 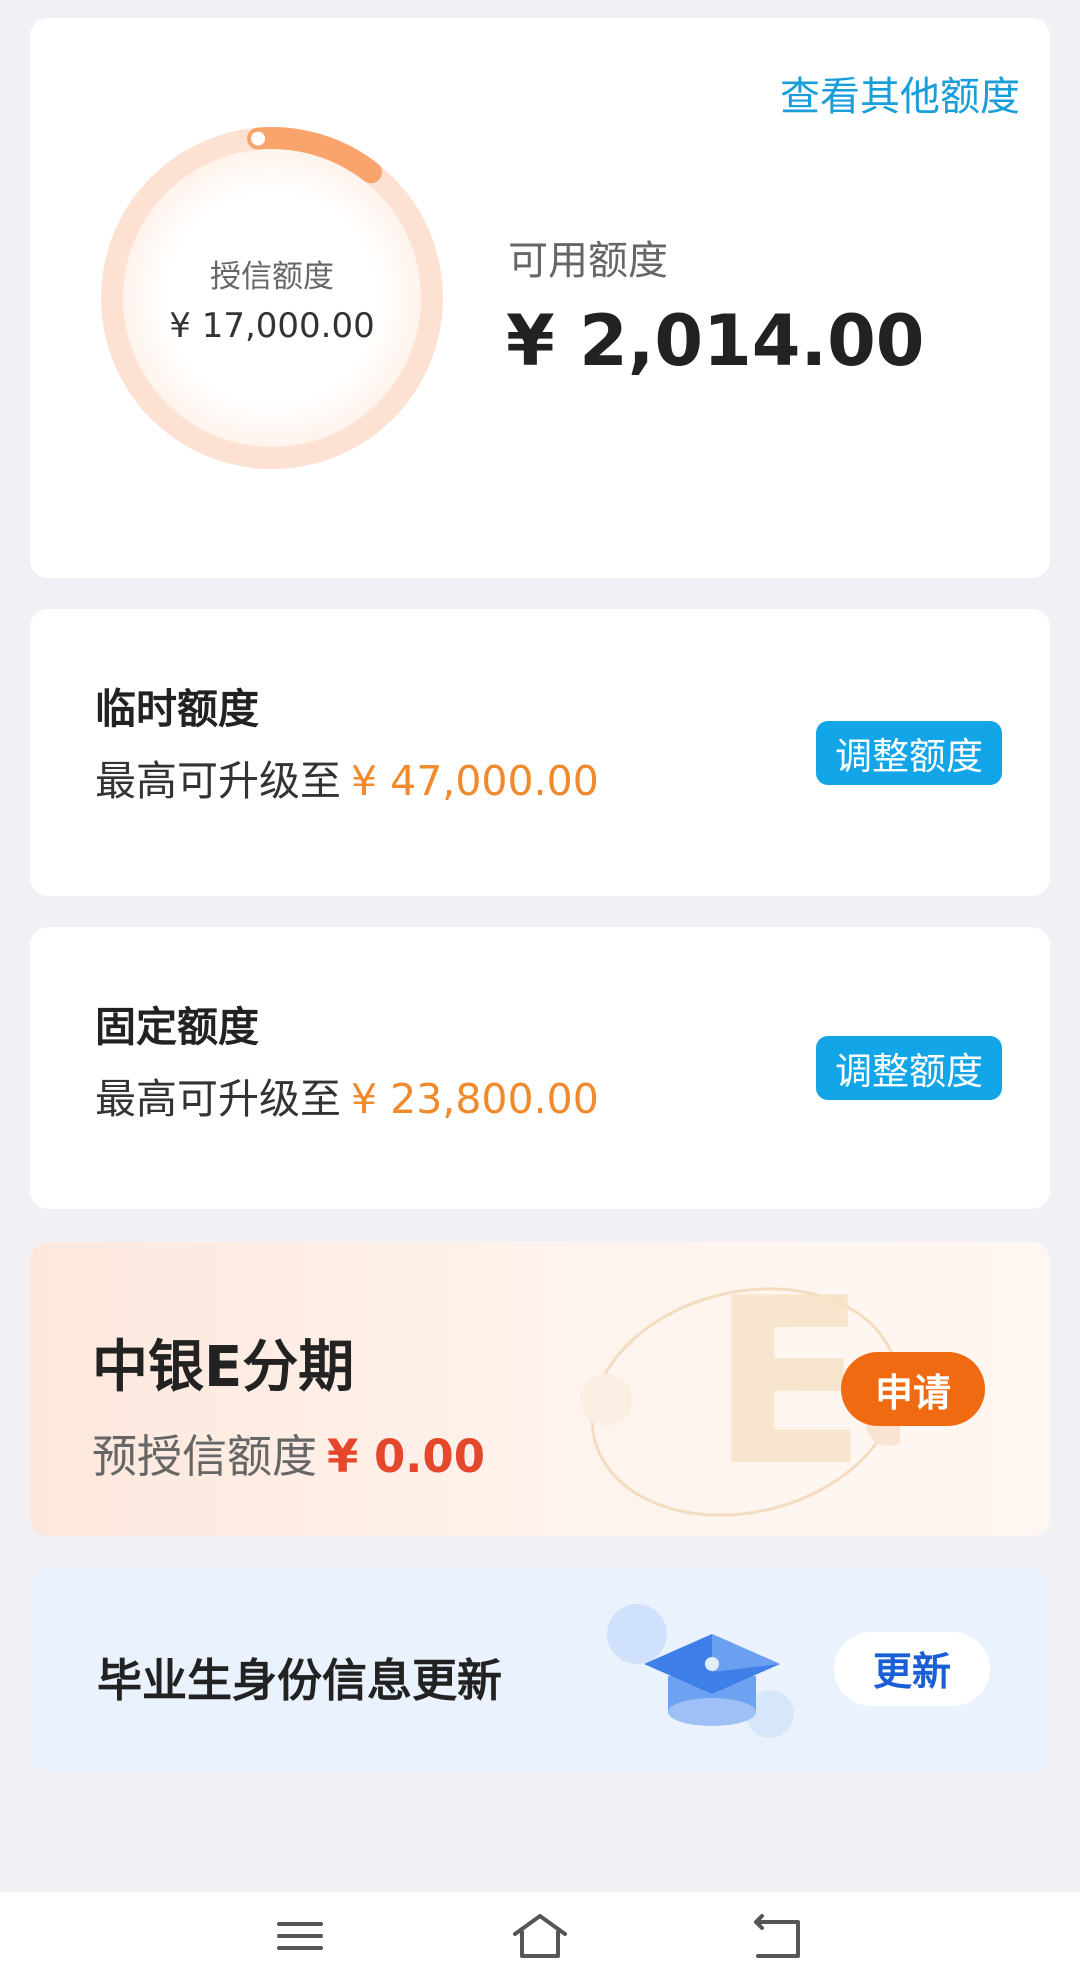 I want to click on e-installment-title: 中银E分期, so click(x=223, y=1367).